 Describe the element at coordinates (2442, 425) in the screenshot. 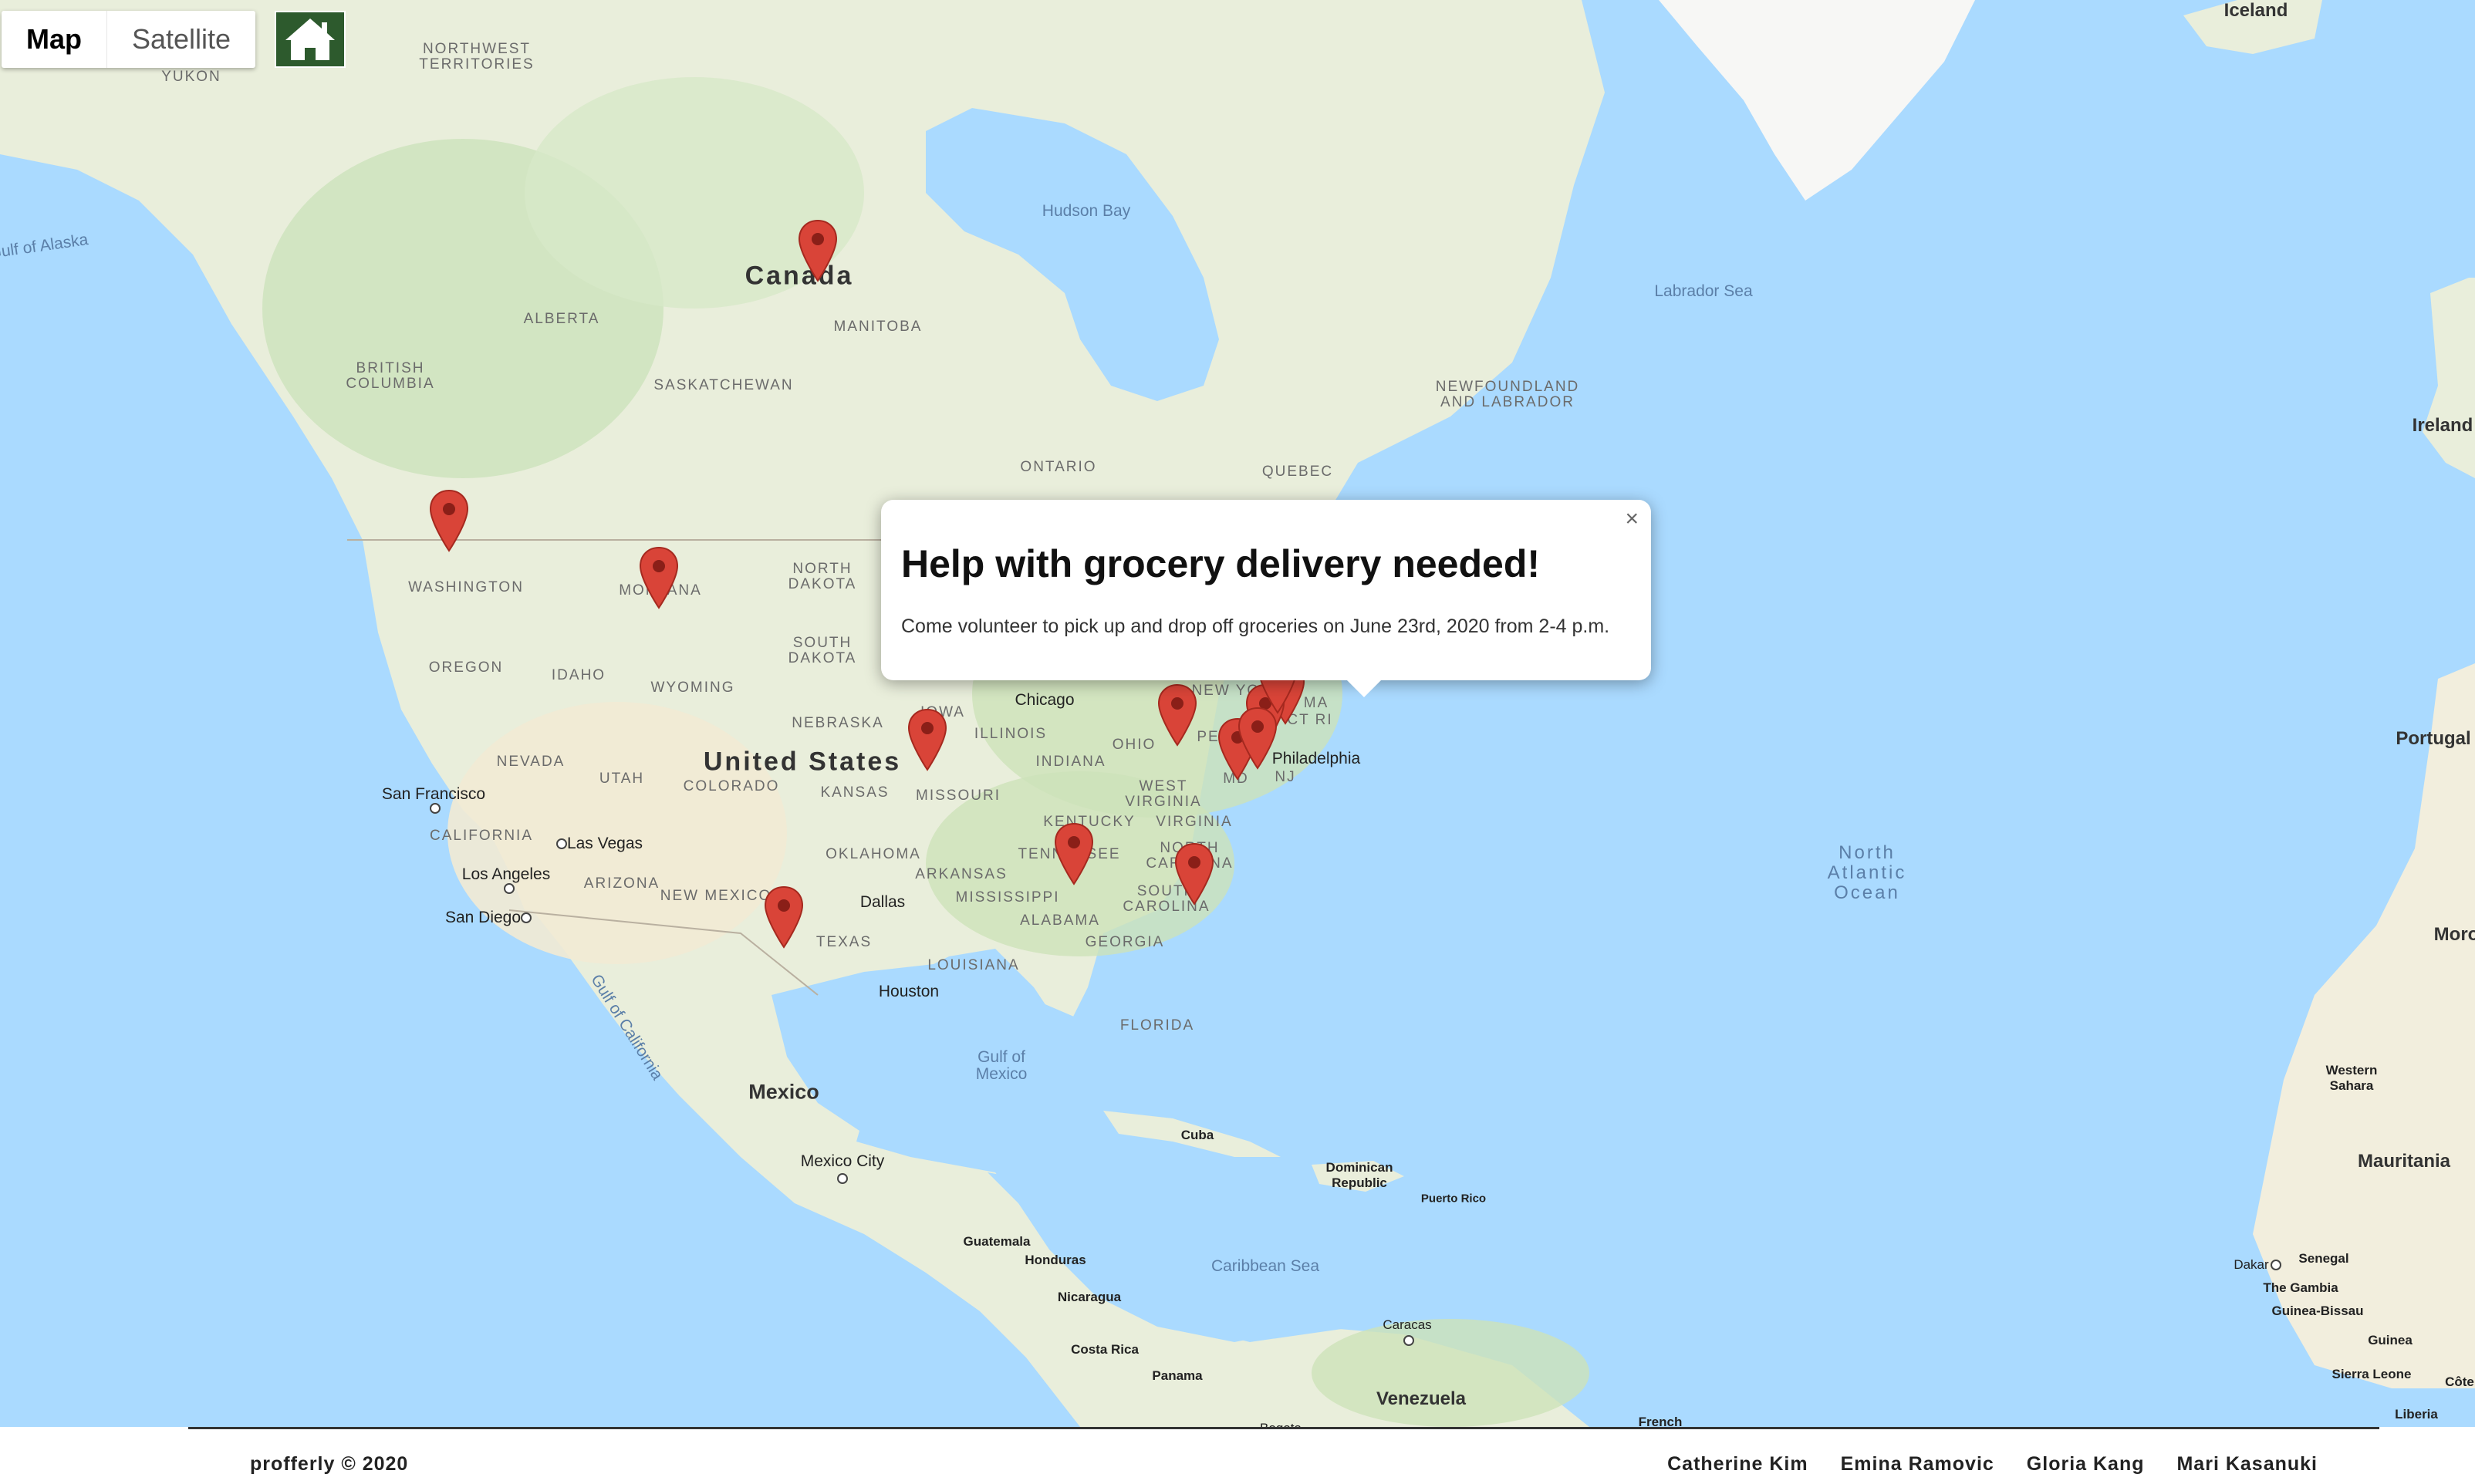

I see `label-ireland: Ireland` at that location.